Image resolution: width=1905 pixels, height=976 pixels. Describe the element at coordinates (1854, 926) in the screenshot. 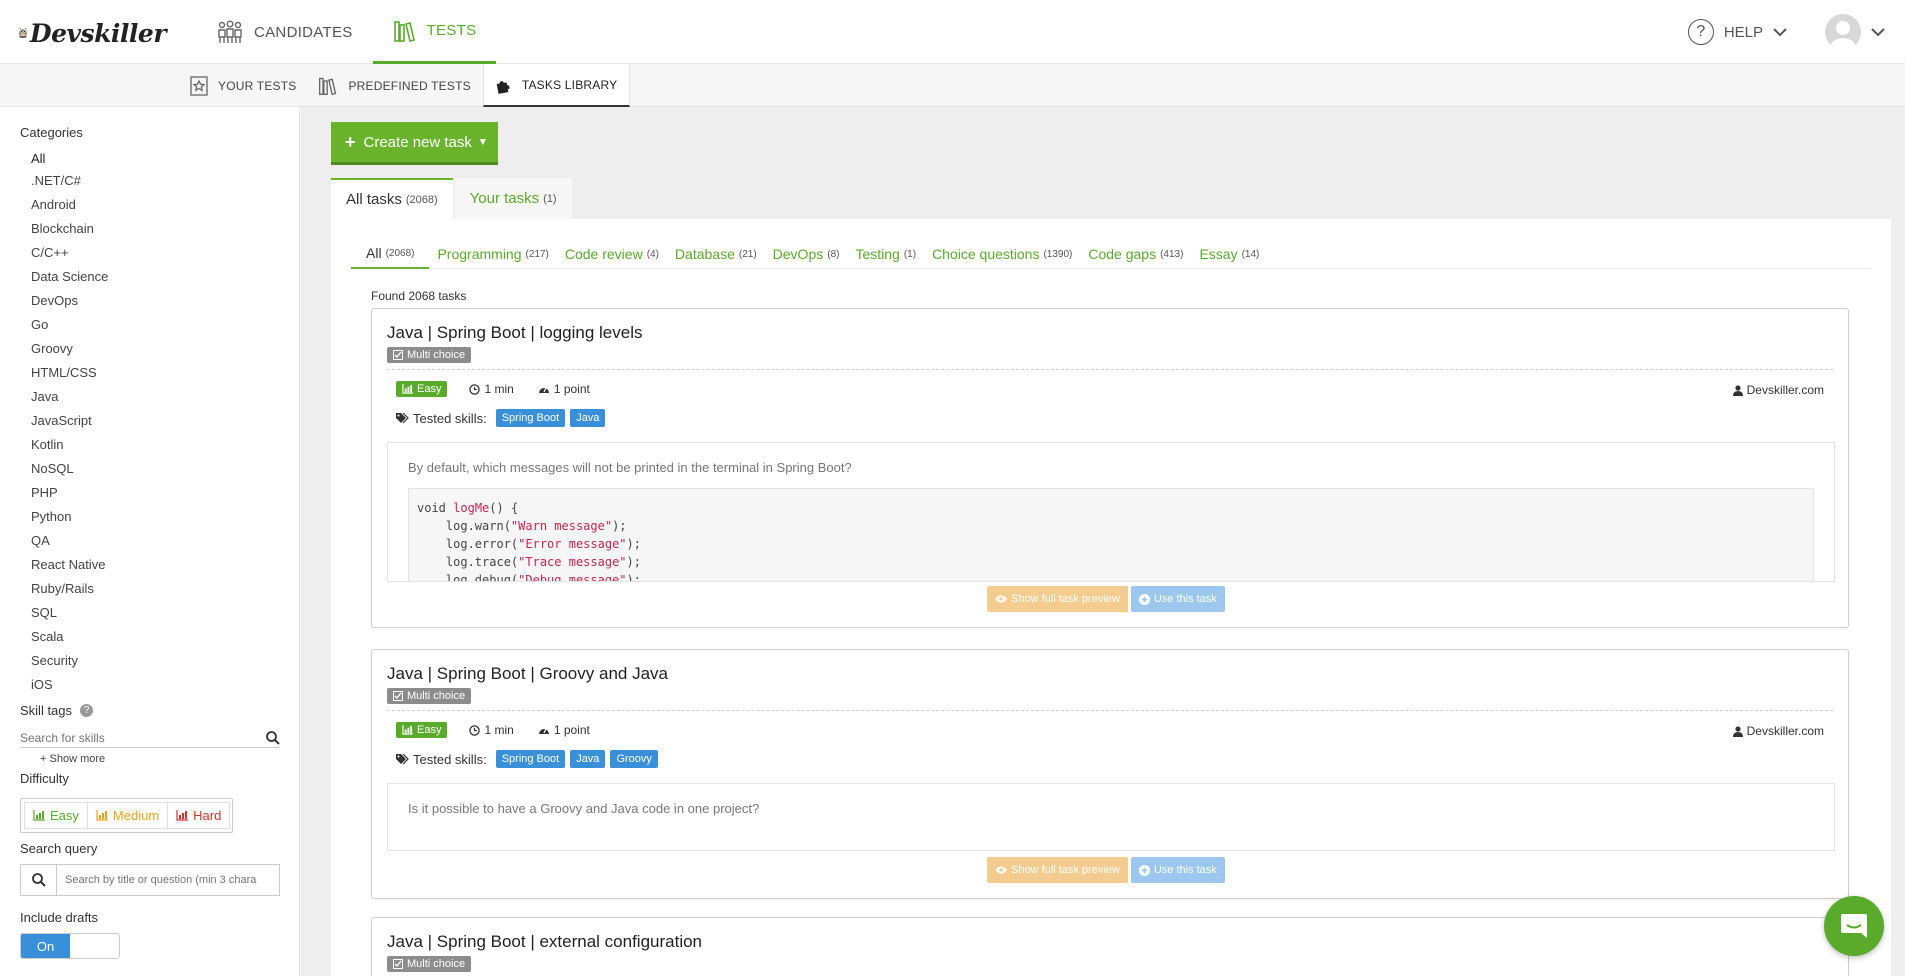

I see `chat-widget-button` at that location.